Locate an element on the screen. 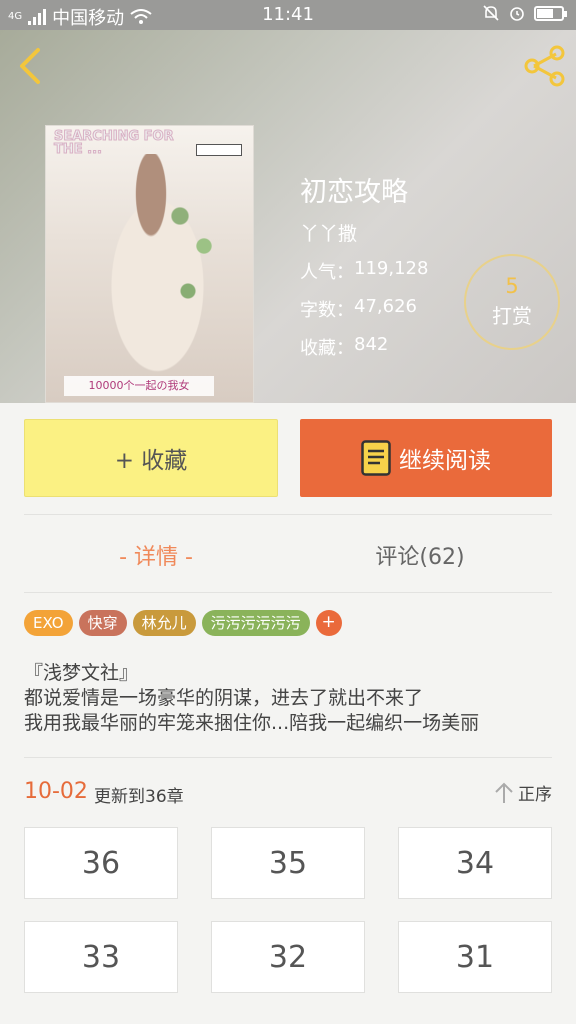  sort-order-label: 正序 is located at coordinates (535, 795).